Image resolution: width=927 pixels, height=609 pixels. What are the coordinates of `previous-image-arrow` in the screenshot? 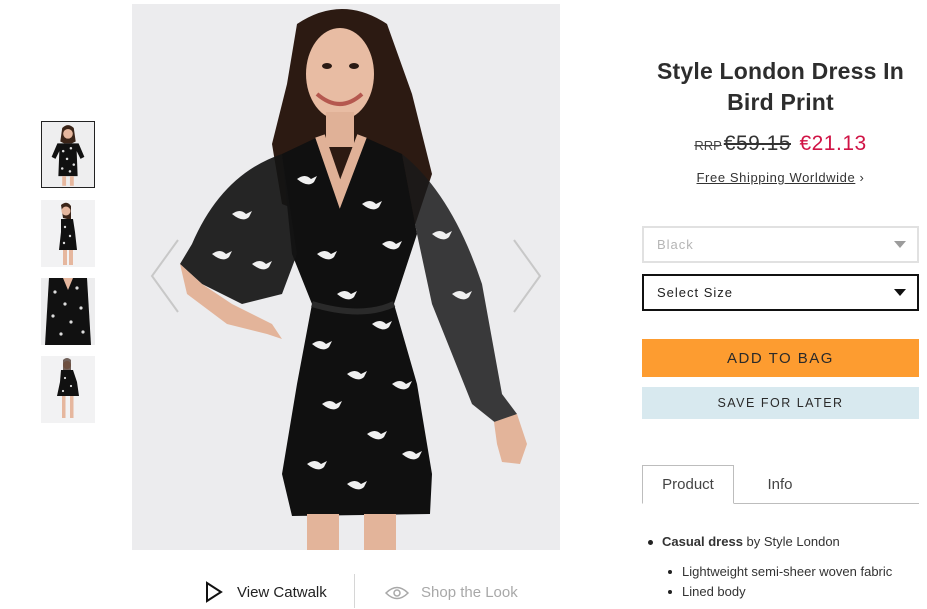 It's located at (165, 276).